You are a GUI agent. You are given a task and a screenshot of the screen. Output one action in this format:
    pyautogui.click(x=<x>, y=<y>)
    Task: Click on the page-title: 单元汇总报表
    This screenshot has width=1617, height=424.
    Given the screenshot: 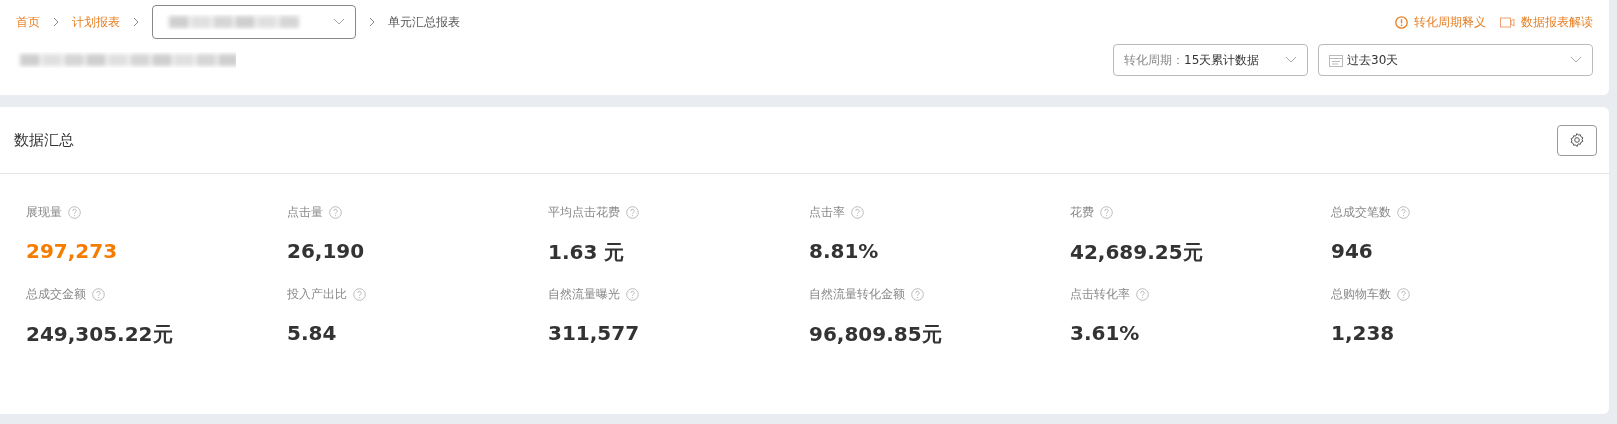 What is the action you would take?
    pyautogui.click(x=424, y=22)
    